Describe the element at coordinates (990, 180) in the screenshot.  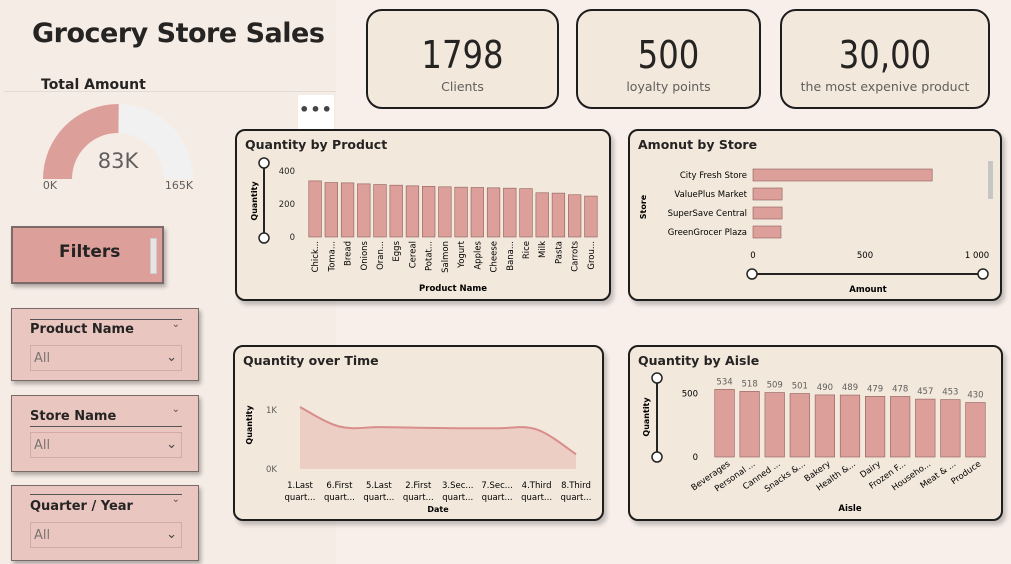
I see `scrollbar-thumb` at that location.